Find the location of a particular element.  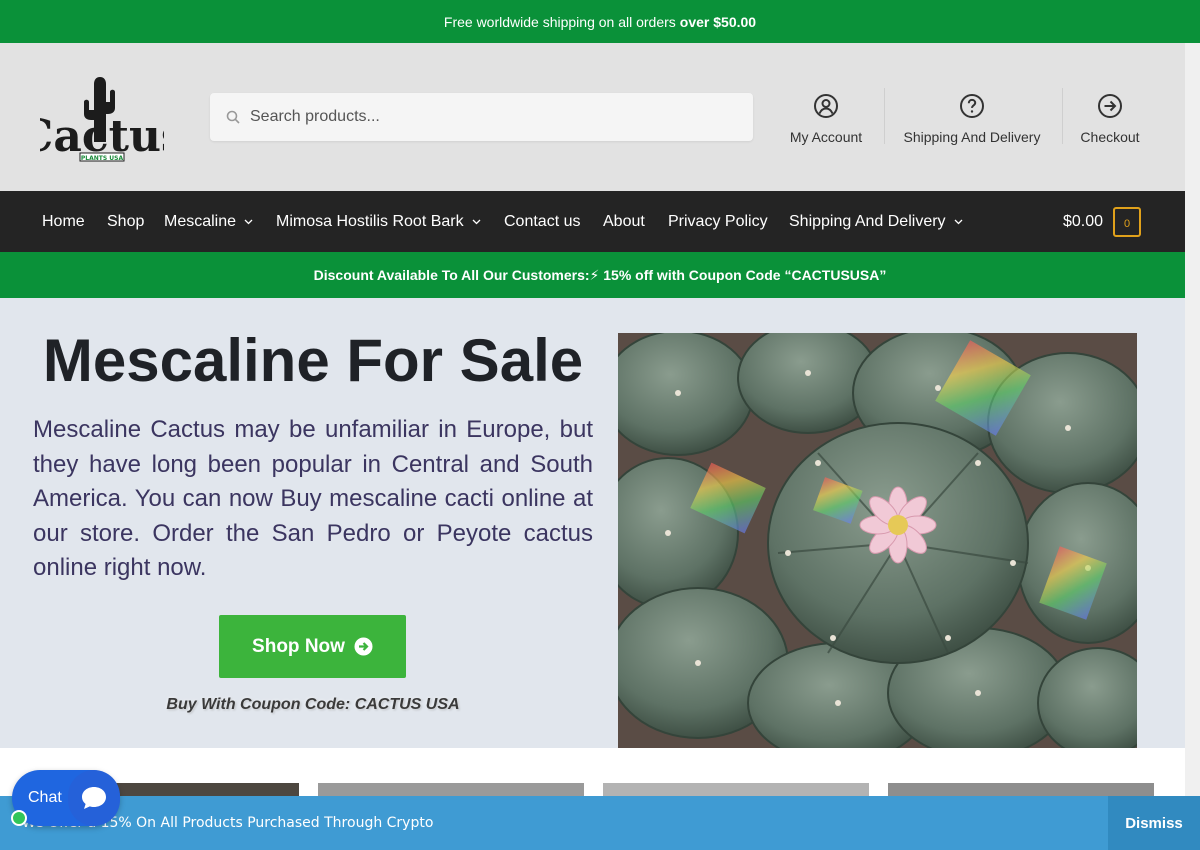

shipping-delivery-label: Shipping And Delivery is located at coordinates (972, 137).